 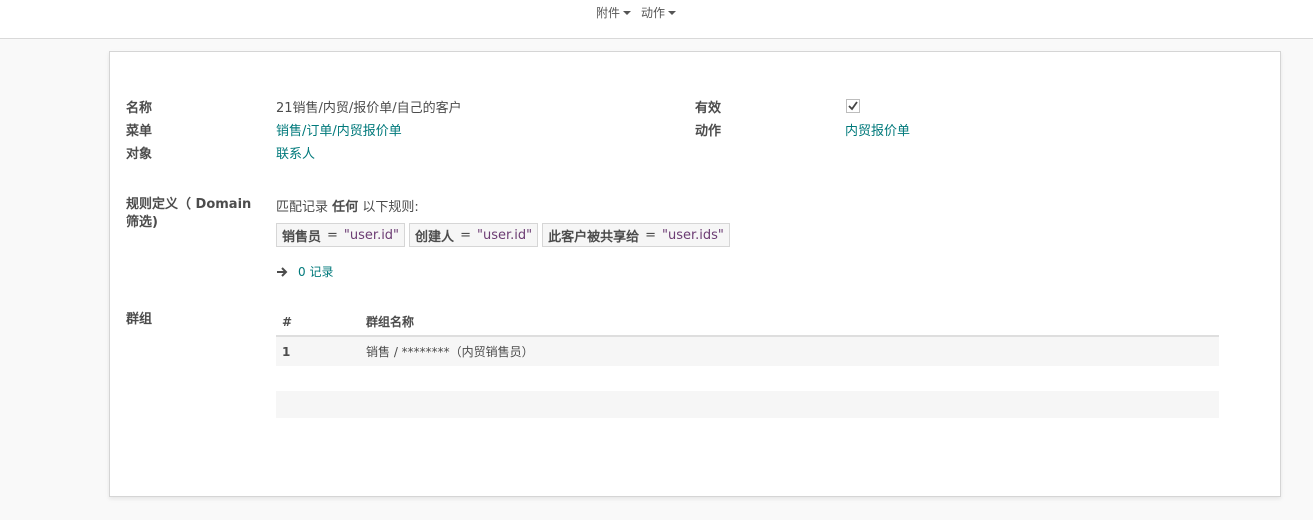 What do you see at coordinates (474, 235) in the screenshot?
I see `domain-rule: 创建人 = "user.id"` at bounding box center [474, 235].